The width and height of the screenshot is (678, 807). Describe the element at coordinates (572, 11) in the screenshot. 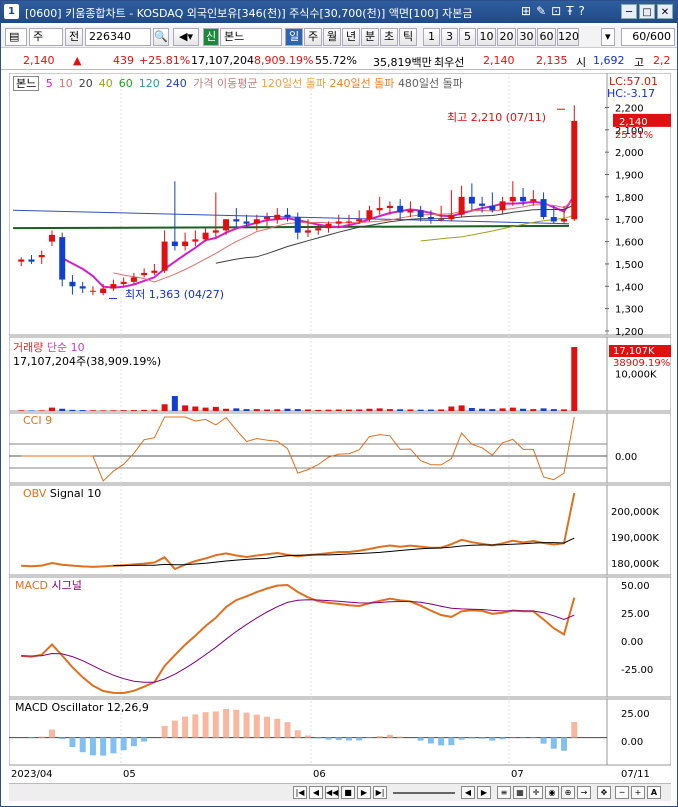

I see `font-icon: Ŧ` at that location.